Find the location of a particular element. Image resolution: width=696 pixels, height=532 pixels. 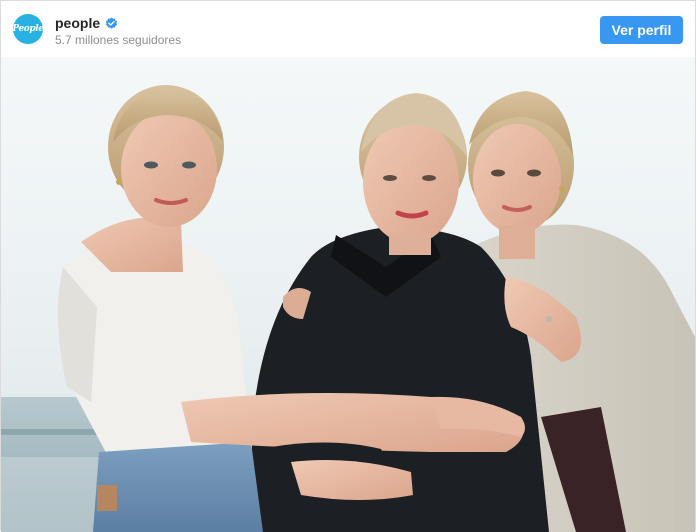

username-link: people is located at coordinates (77, 23).